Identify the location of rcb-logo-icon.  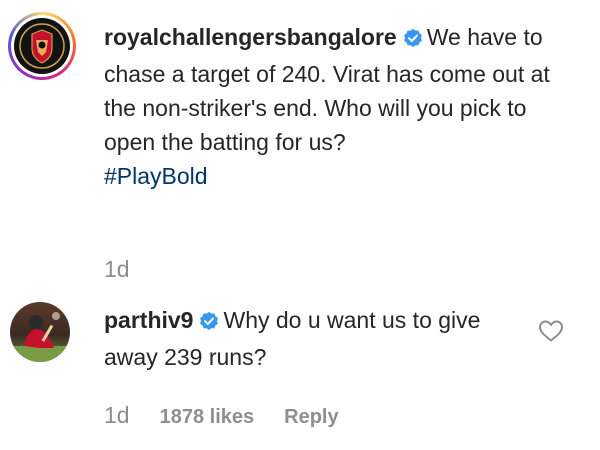
(42, 46).